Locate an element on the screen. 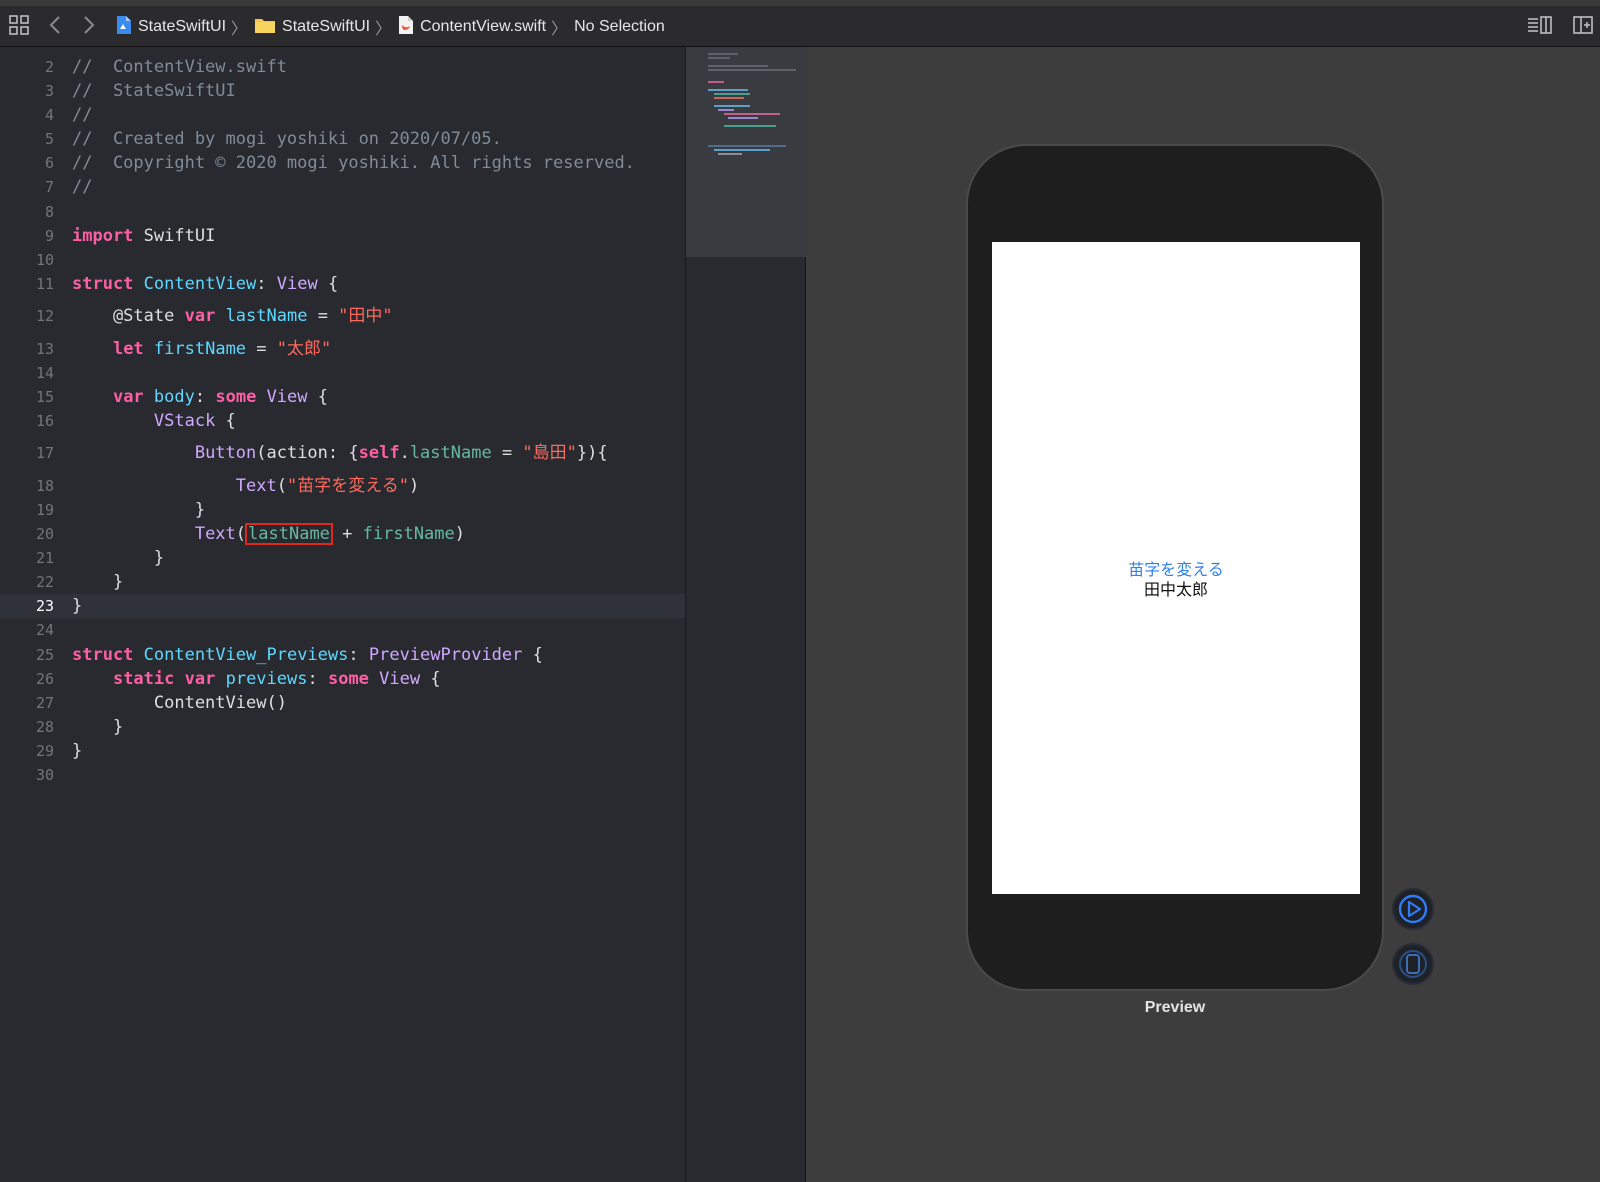 The width and height of the screenshot is (1600, 1182). line-number: 14 is located at coordinates (44, 373).